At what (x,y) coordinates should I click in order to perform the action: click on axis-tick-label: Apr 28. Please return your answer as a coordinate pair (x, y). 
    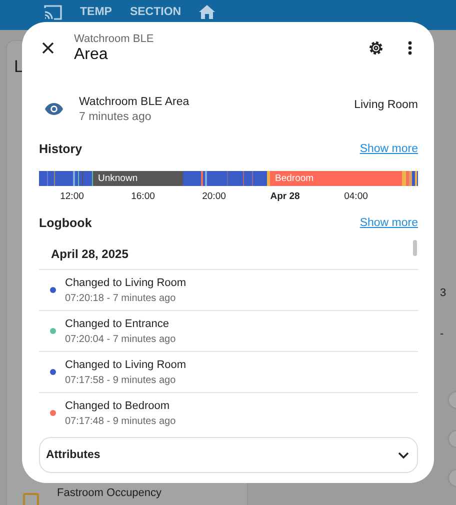
    Looking at the image, I should click on (285, 196).